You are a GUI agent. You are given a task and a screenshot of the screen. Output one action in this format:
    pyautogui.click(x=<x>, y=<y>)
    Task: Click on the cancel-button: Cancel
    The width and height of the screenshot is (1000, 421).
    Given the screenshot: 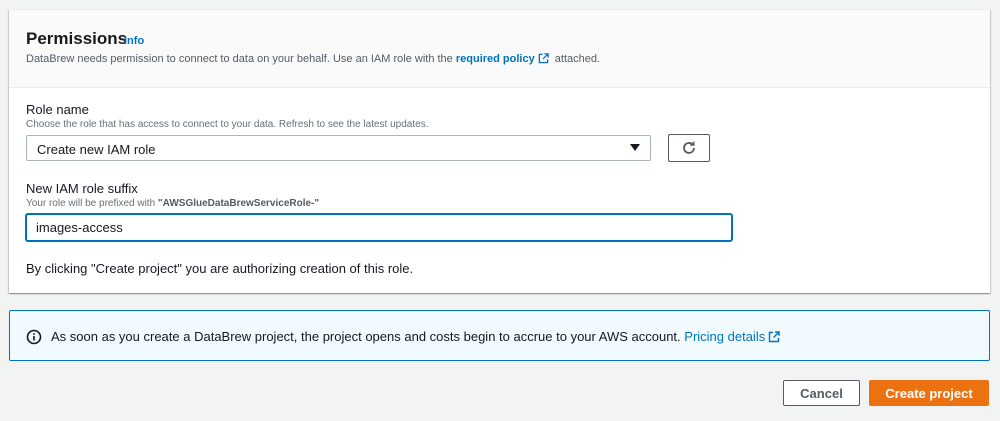 What is the action you would take?
    pyautogui.click(x=821, y=393)
    